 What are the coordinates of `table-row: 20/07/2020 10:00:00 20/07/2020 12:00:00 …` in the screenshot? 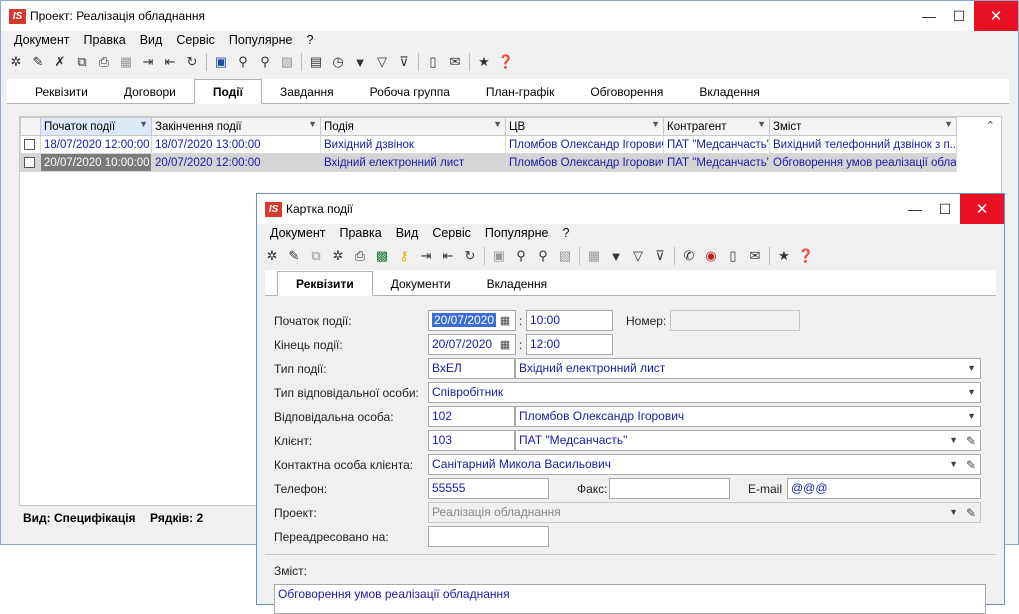 It's located at (488, 162).